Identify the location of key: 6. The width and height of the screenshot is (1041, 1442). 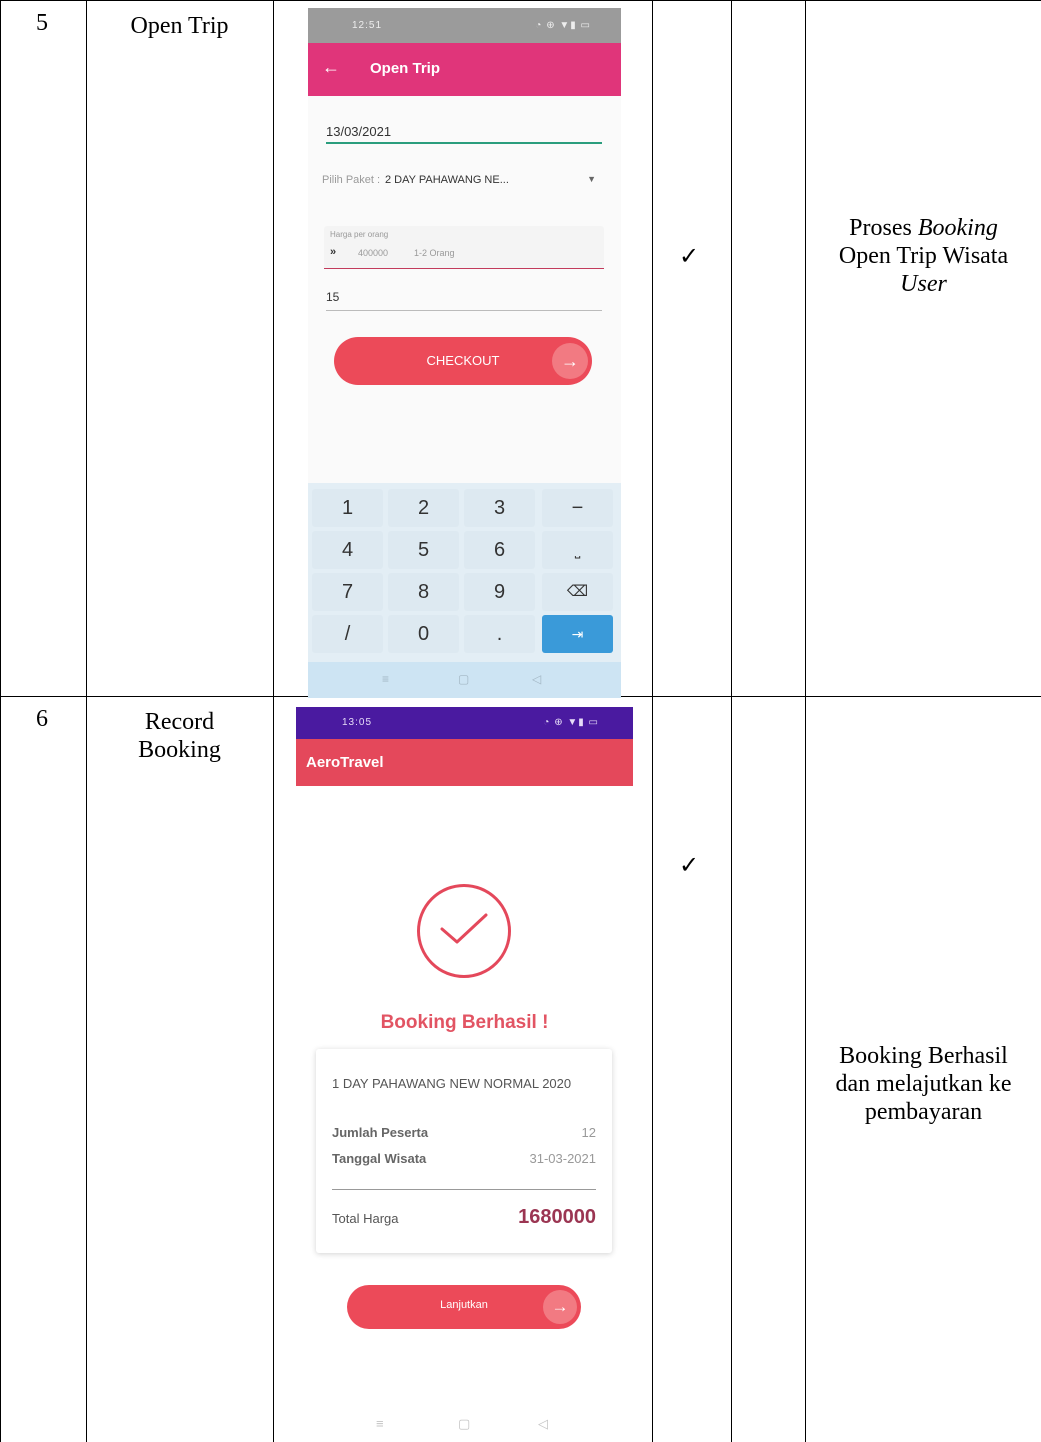
(499, 550).